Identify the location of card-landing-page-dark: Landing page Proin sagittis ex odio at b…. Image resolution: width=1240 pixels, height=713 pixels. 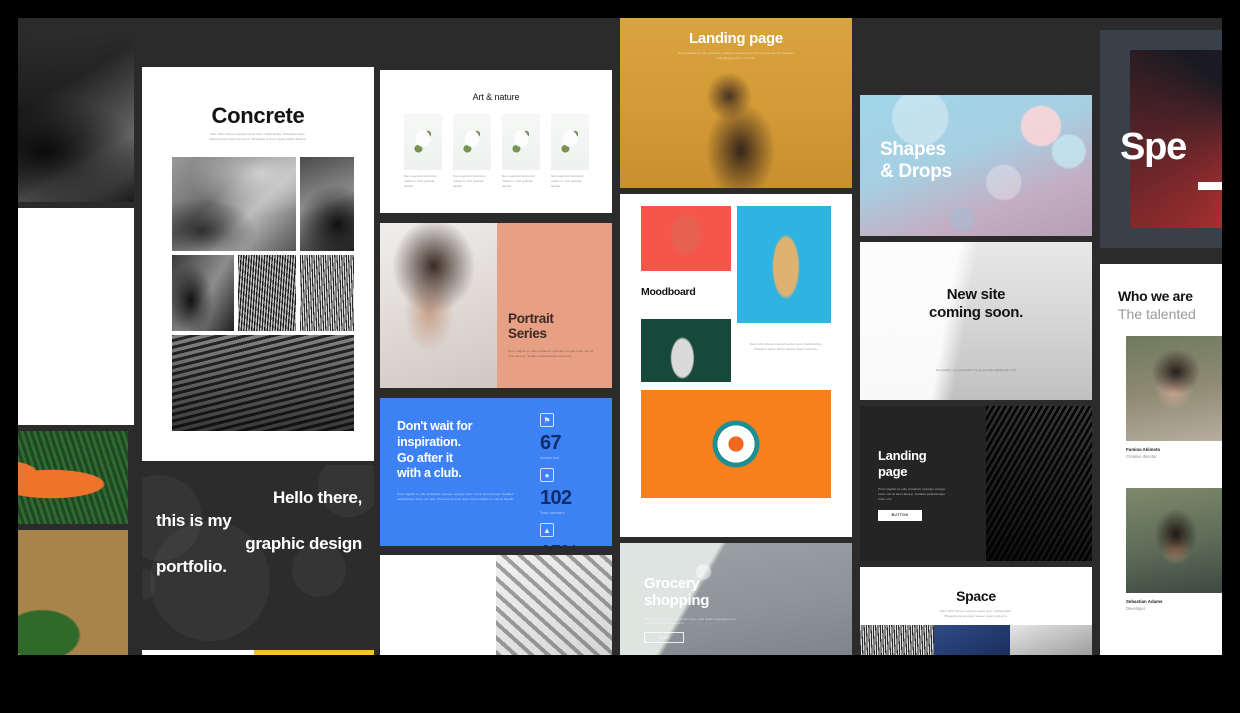
(976, 483).